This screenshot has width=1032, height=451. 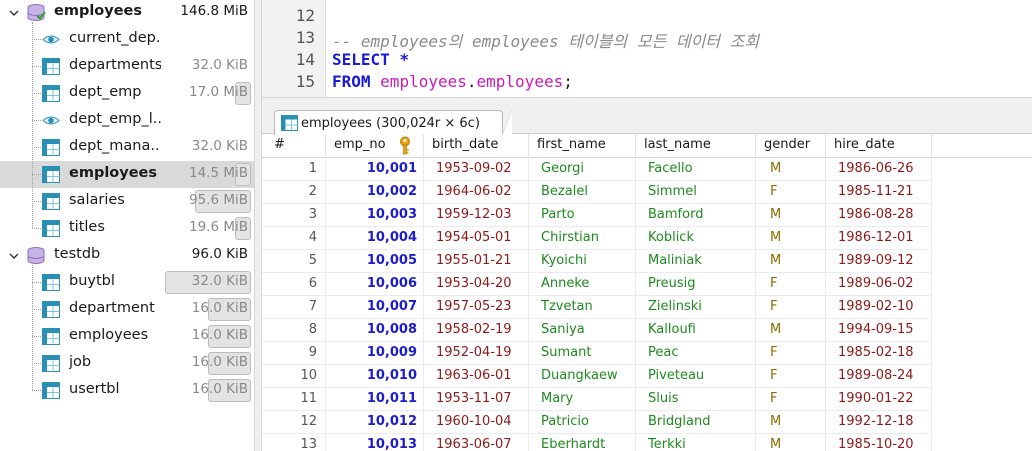 What do you see at coordinates (127, 201) in the screenshot?
I see `tree-item-salaries: salaries 95.6 MiB` at bounding box center [127, 201].